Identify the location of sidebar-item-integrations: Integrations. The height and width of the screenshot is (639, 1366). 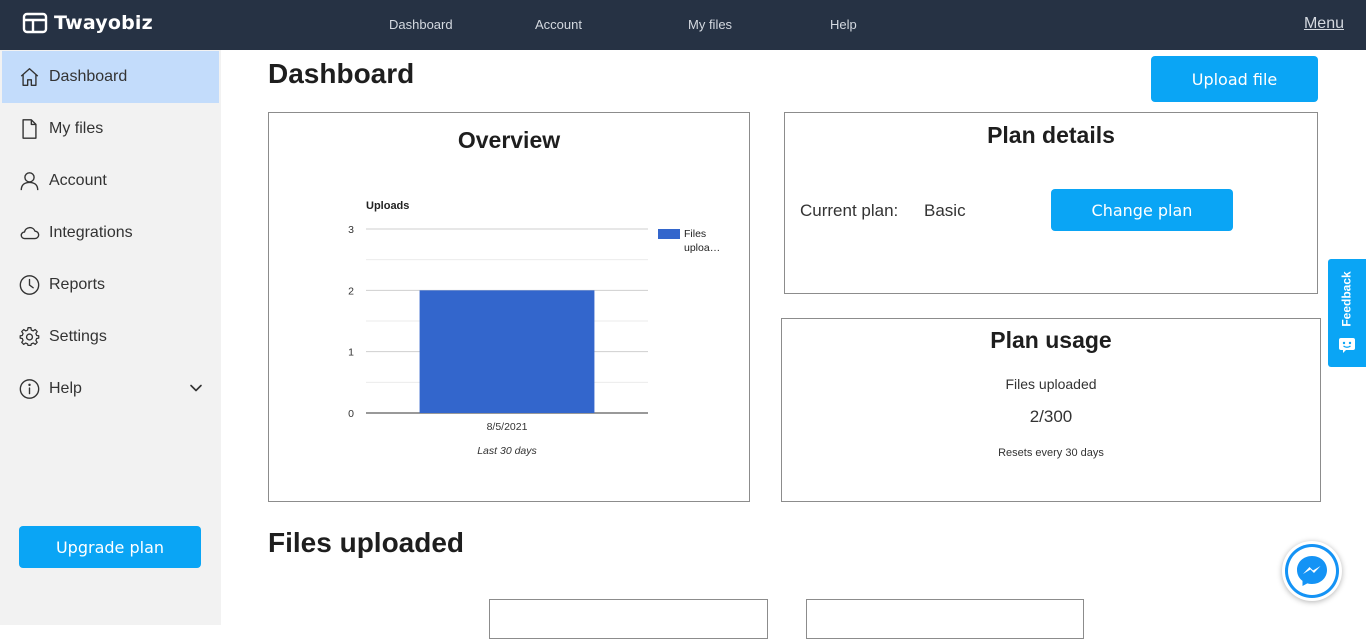
(110, 233).